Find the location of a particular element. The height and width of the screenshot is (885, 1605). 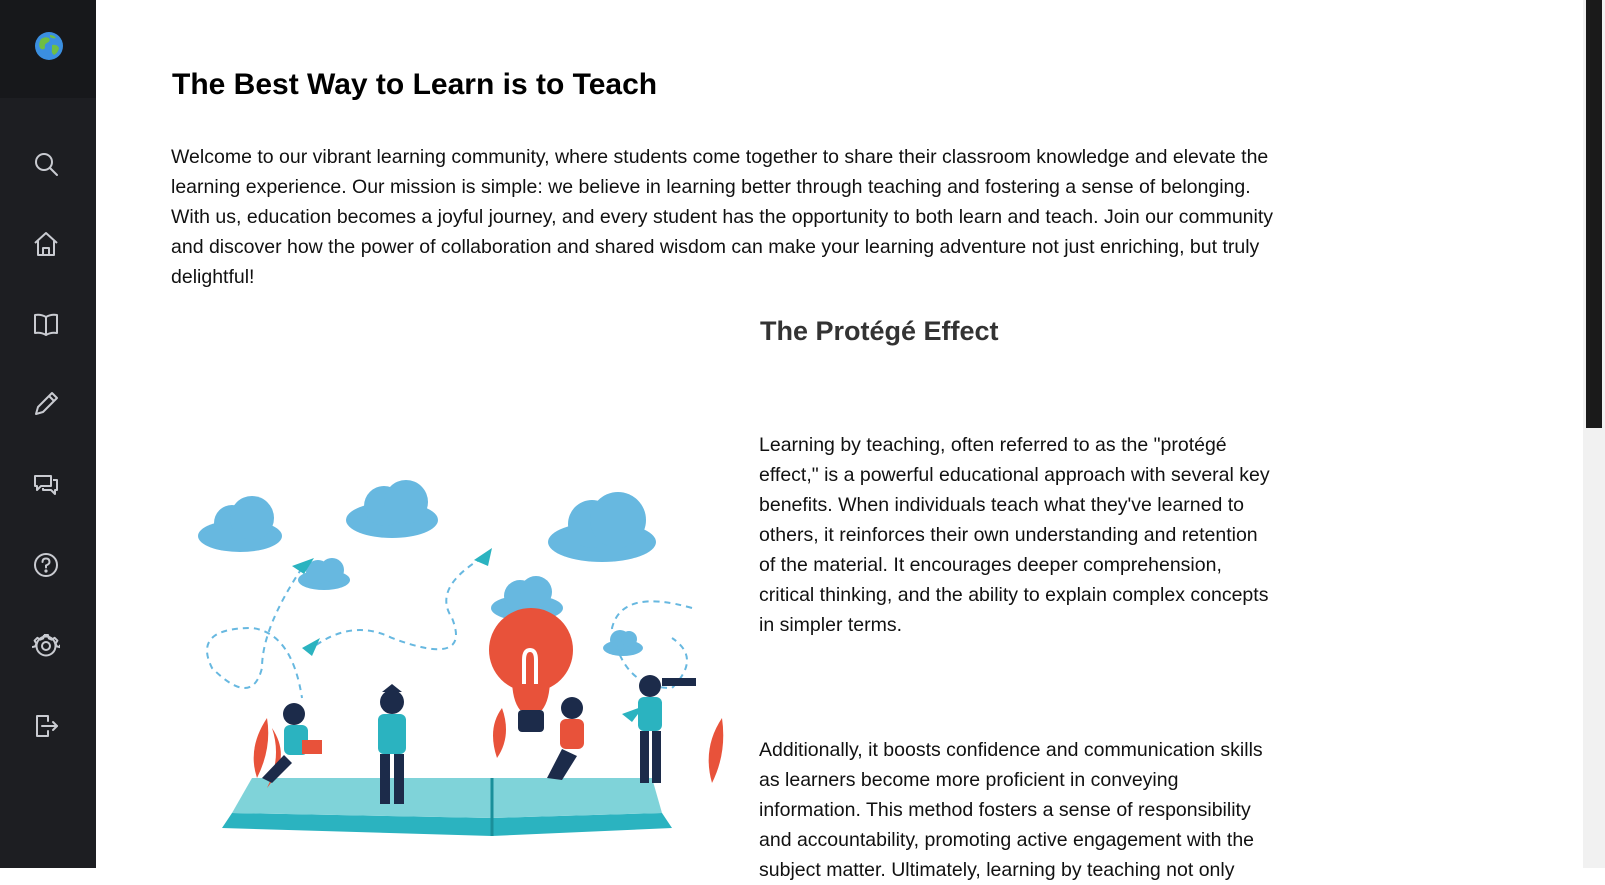

book-icon is located at coordinates (46, 324).